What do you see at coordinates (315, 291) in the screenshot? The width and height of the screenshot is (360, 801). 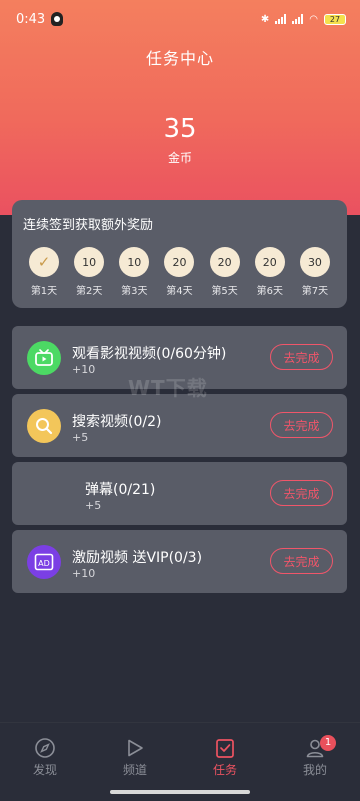 I see `day-label: 第7天` at bounding box center [315, 291].